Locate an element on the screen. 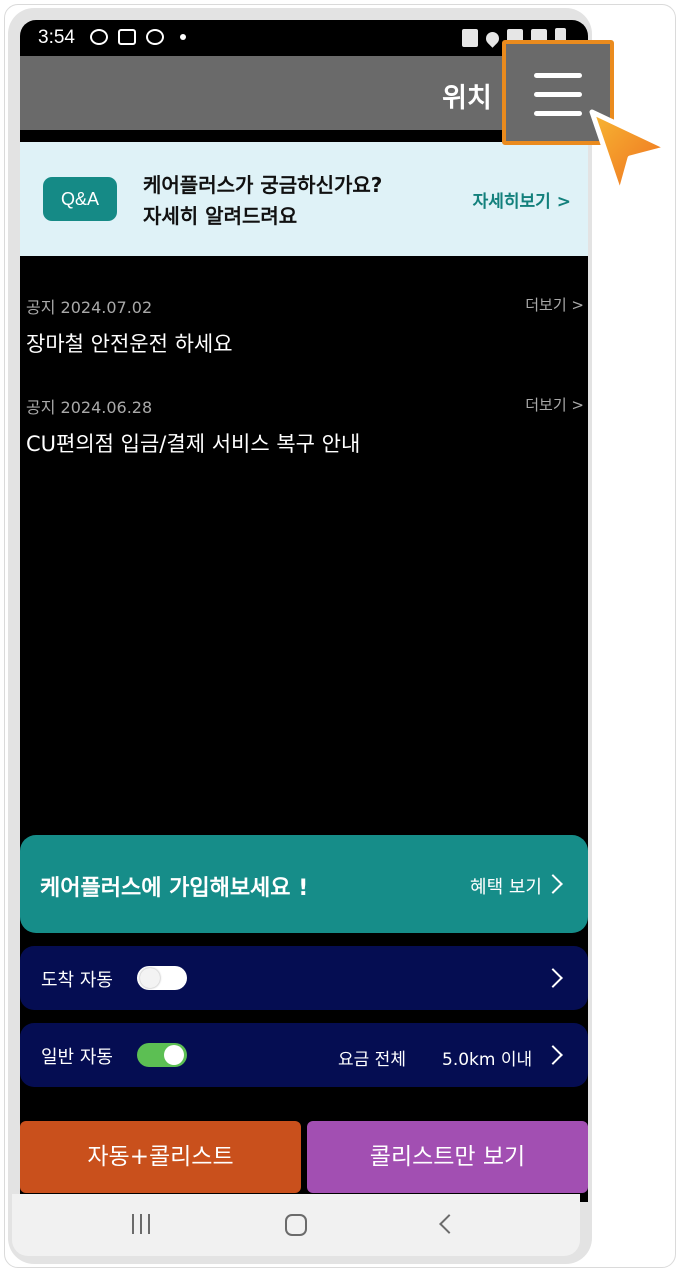  fee-filter: 요금 전체 is located at coordinates (372, 1060).